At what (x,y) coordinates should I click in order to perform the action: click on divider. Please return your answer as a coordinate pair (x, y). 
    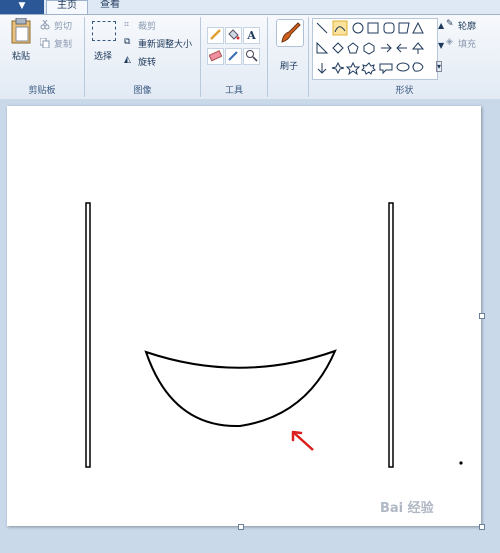
    Looking at the image, I should click on (267, 57).